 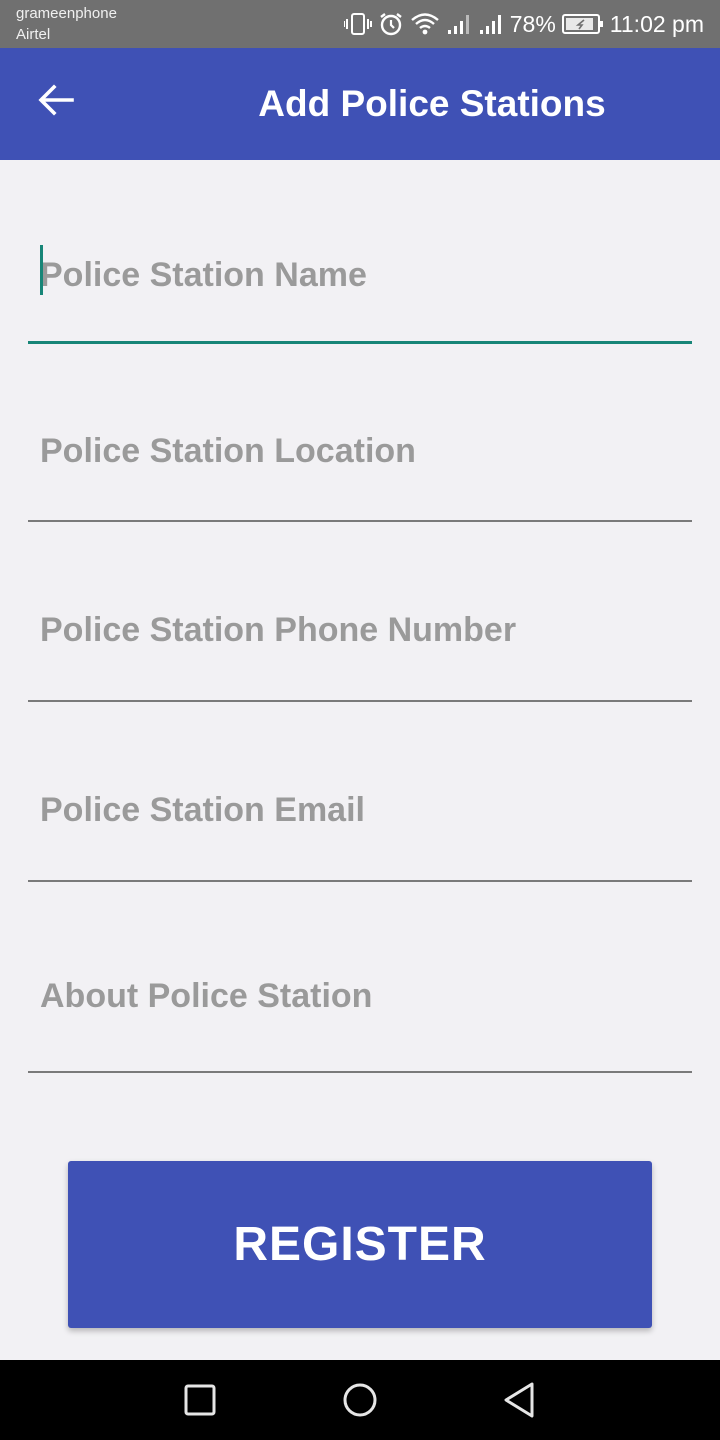 I want to click on police-station-location-input, so click(x=360, y=451).